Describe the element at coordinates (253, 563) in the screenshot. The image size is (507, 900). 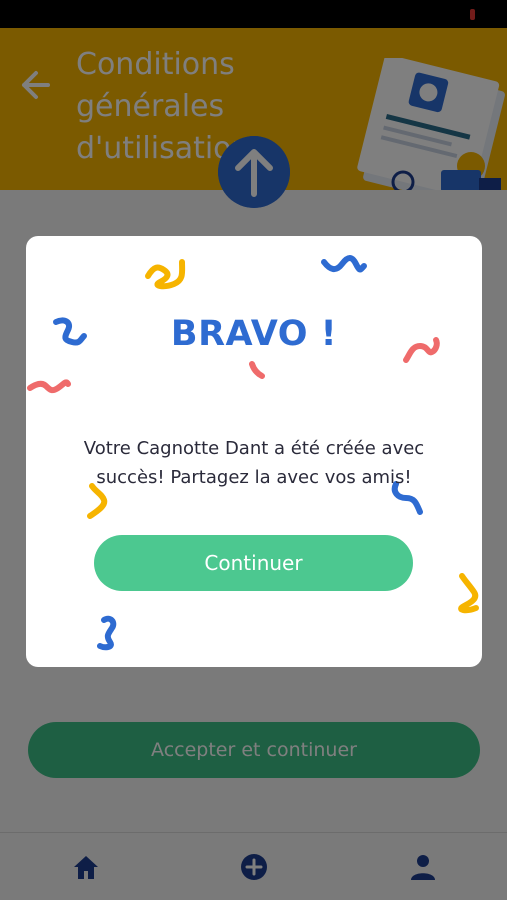
I see `continue-button: Continuer` at that location.